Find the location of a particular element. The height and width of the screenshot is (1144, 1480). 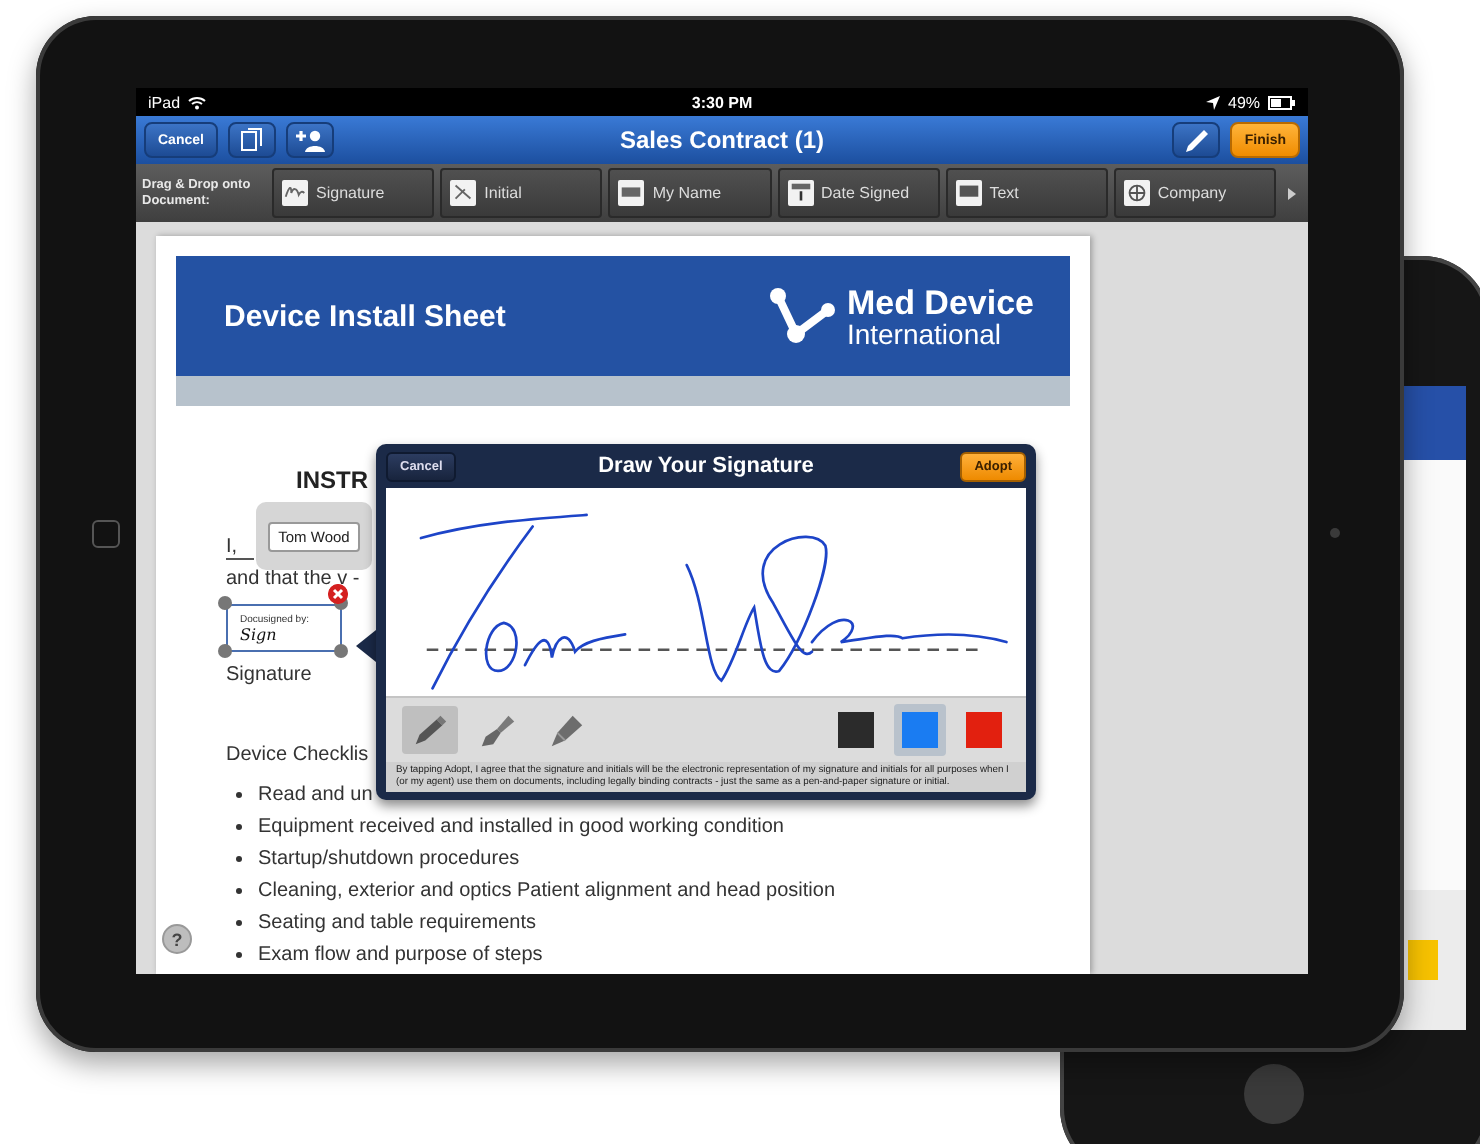

logo-name: Med Device is located at coordinates (940, 302).